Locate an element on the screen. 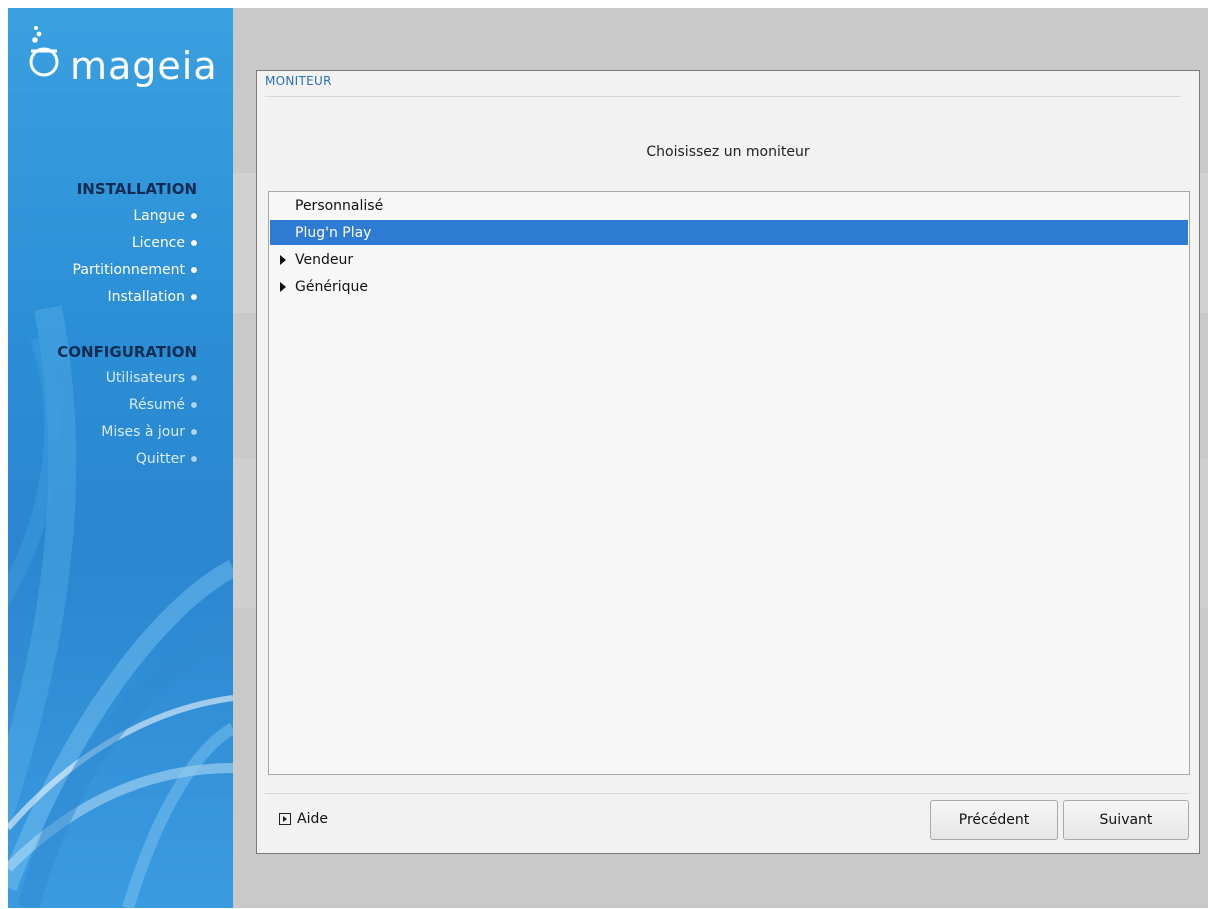 This screenshot has height=909, width=1216. list-item-label: Vendeur is located at coordinates (324, 259).